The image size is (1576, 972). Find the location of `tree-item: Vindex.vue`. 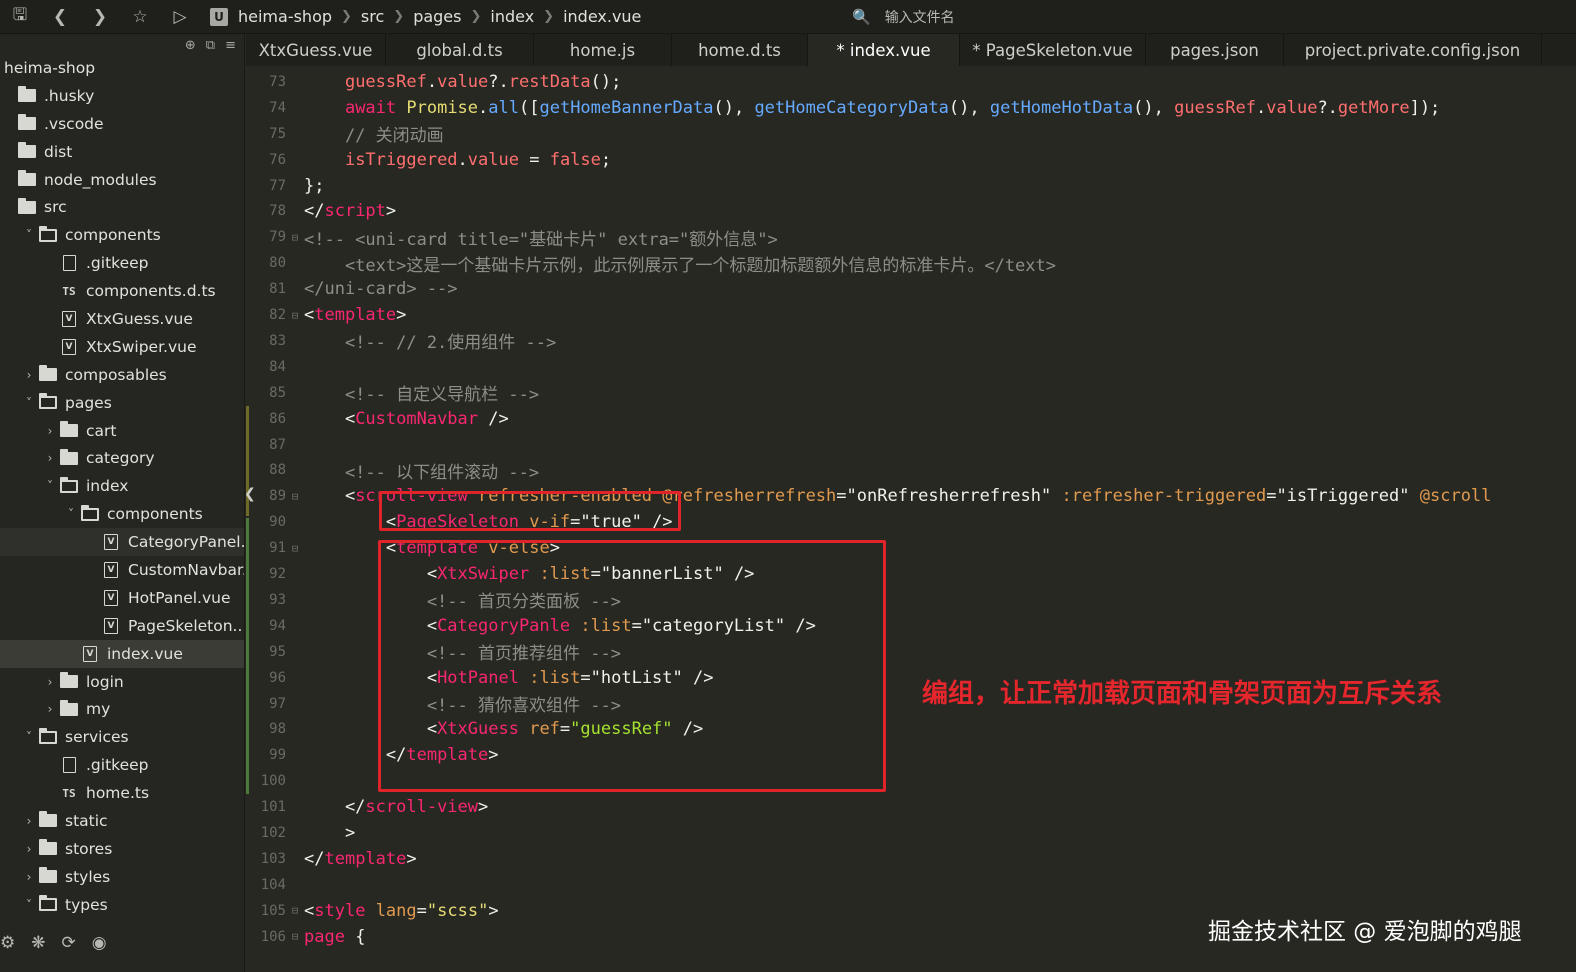

tree-item: Vindex.vue is located at coordinates (122, 653).